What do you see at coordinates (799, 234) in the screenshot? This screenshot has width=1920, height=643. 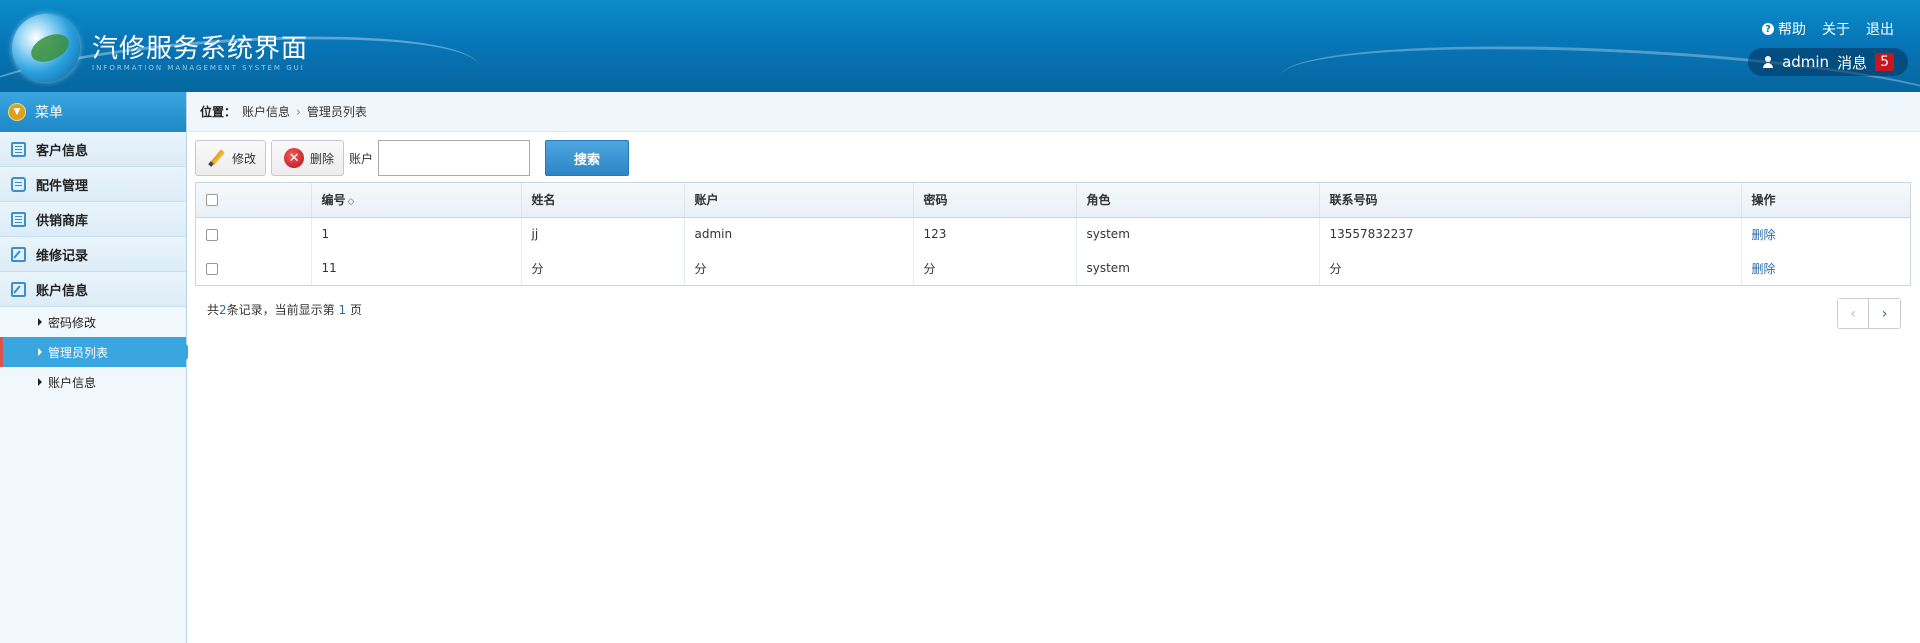 I see `cell-account: admin` at bounding box center [799, 234].